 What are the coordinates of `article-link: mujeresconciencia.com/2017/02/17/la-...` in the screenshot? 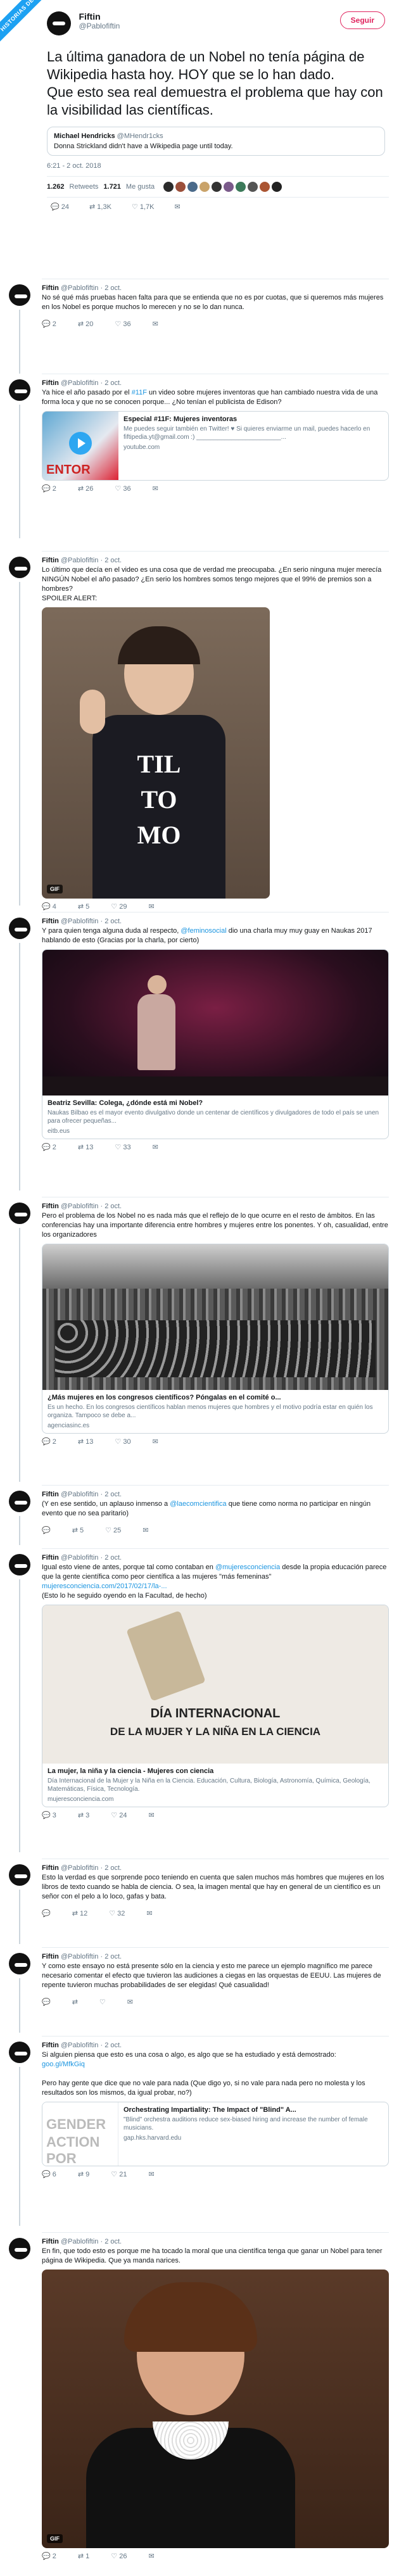 It's located at (104, 1586).